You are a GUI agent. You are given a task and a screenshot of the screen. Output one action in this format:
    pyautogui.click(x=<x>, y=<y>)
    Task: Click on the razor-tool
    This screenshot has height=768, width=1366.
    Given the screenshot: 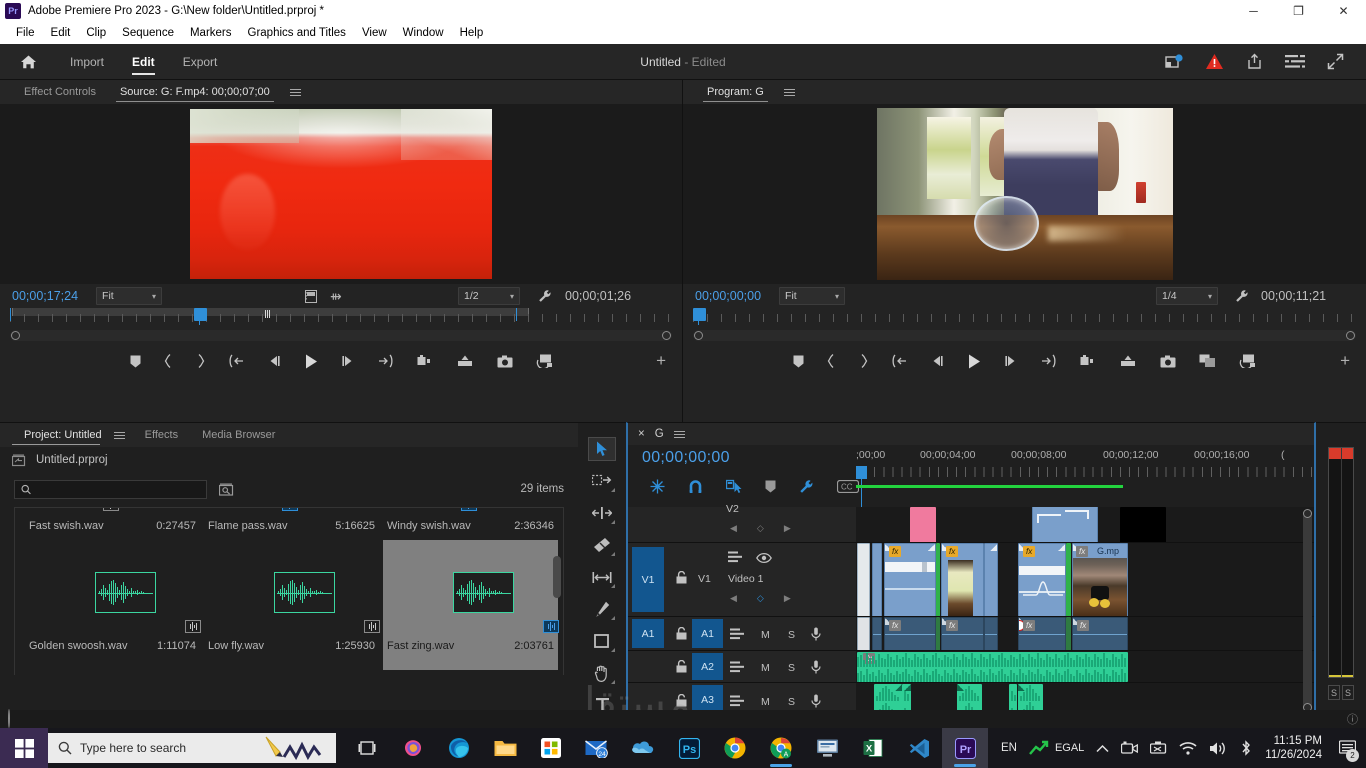 What is the action you would take?
    pyautogui.click(x=602, y=545)
    